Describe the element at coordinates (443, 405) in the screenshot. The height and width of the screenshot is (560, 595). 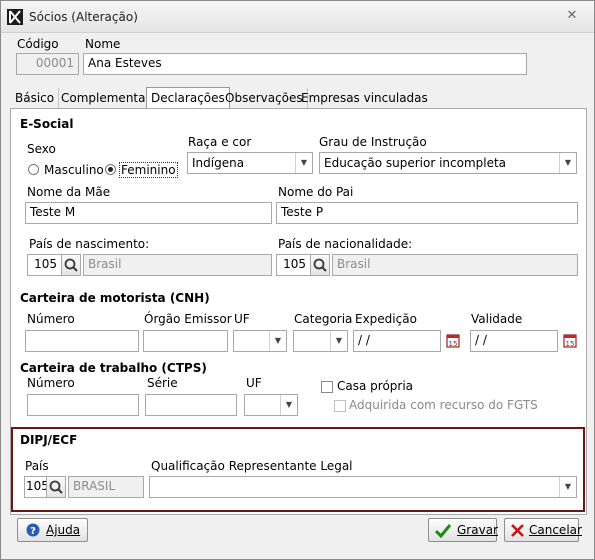
I see `fgts-label: Adquirida com recurso do FGTS` at that location.